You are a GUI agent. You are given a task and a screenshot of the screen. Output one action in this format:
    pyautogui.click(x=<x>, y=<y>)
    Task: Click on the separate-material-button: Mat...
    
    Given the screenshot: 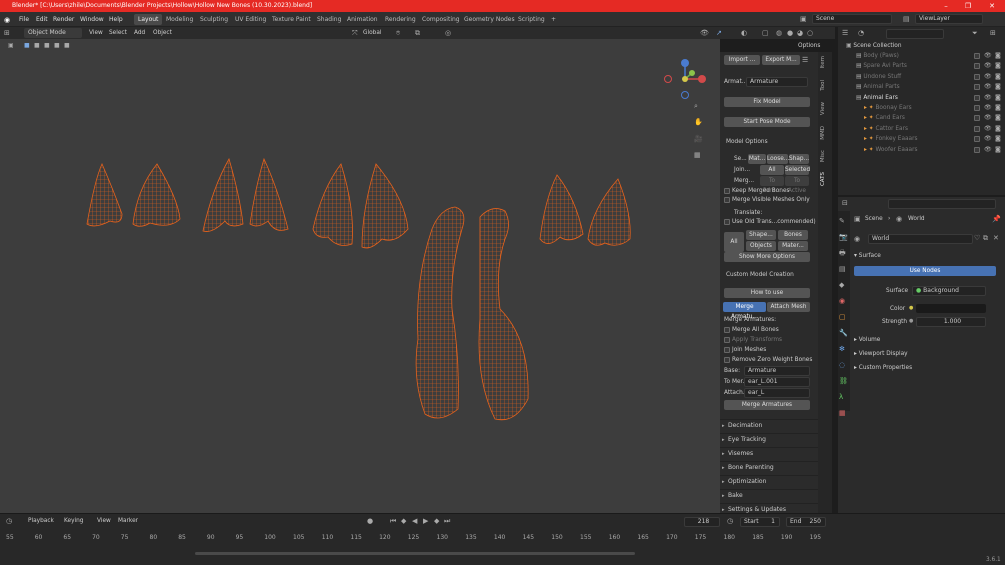 What is the action you would take?
    pyautogui.click(x=757, y=159)
    